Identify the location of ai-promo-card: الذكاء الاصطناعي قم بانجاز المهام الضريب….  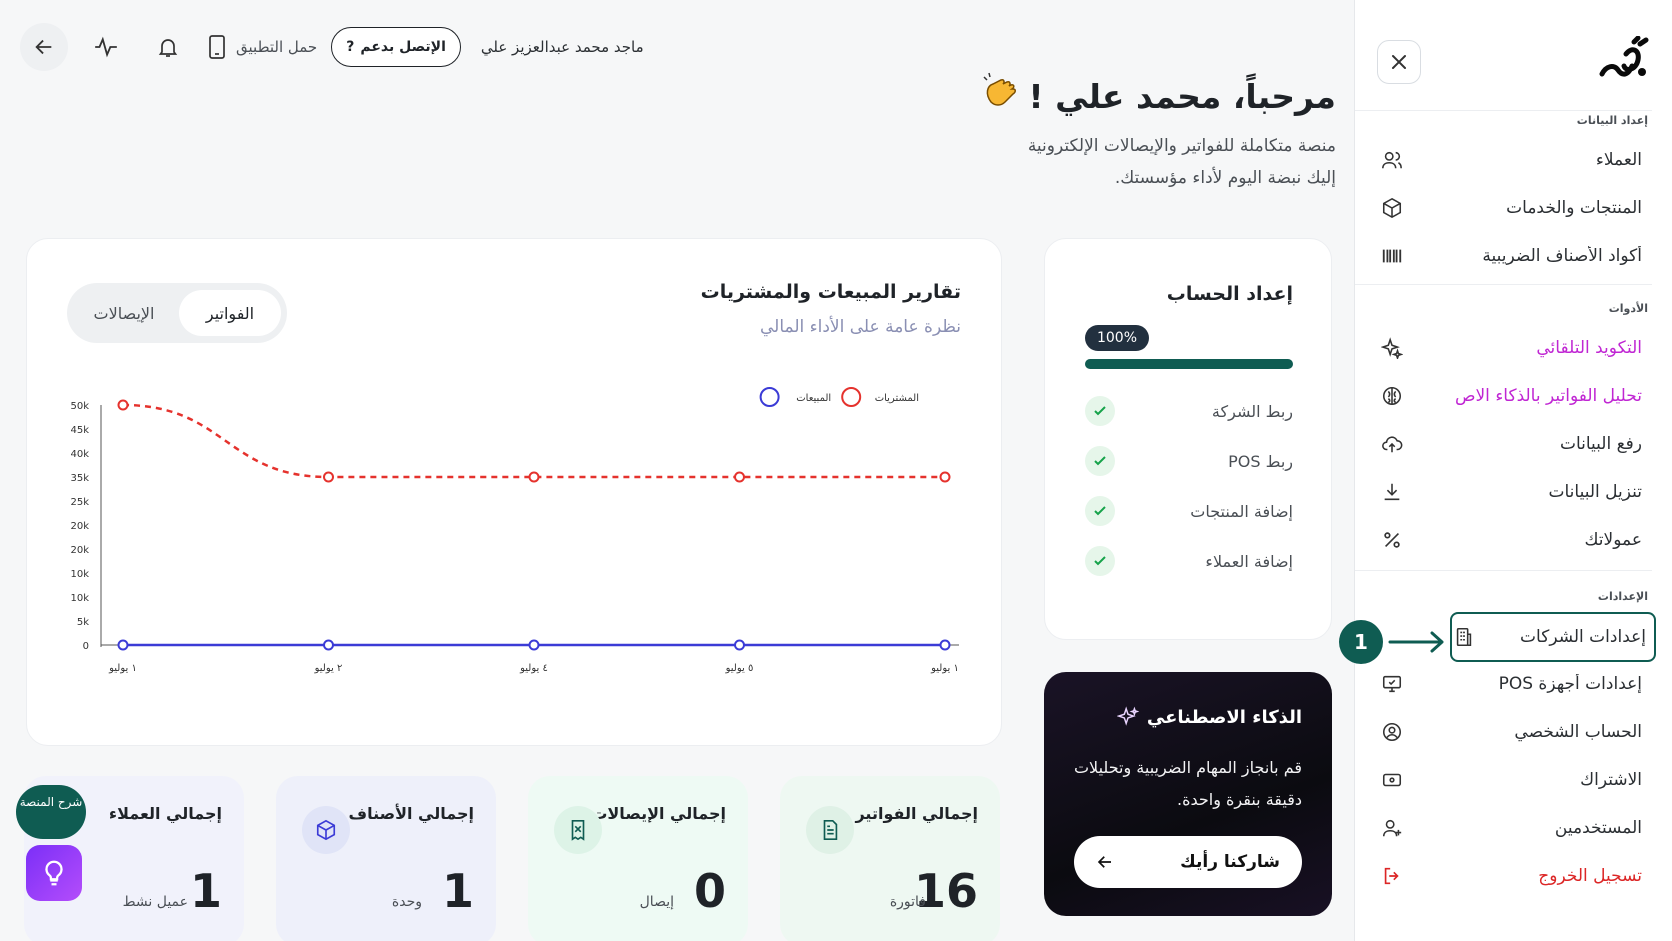
(1188, 794).